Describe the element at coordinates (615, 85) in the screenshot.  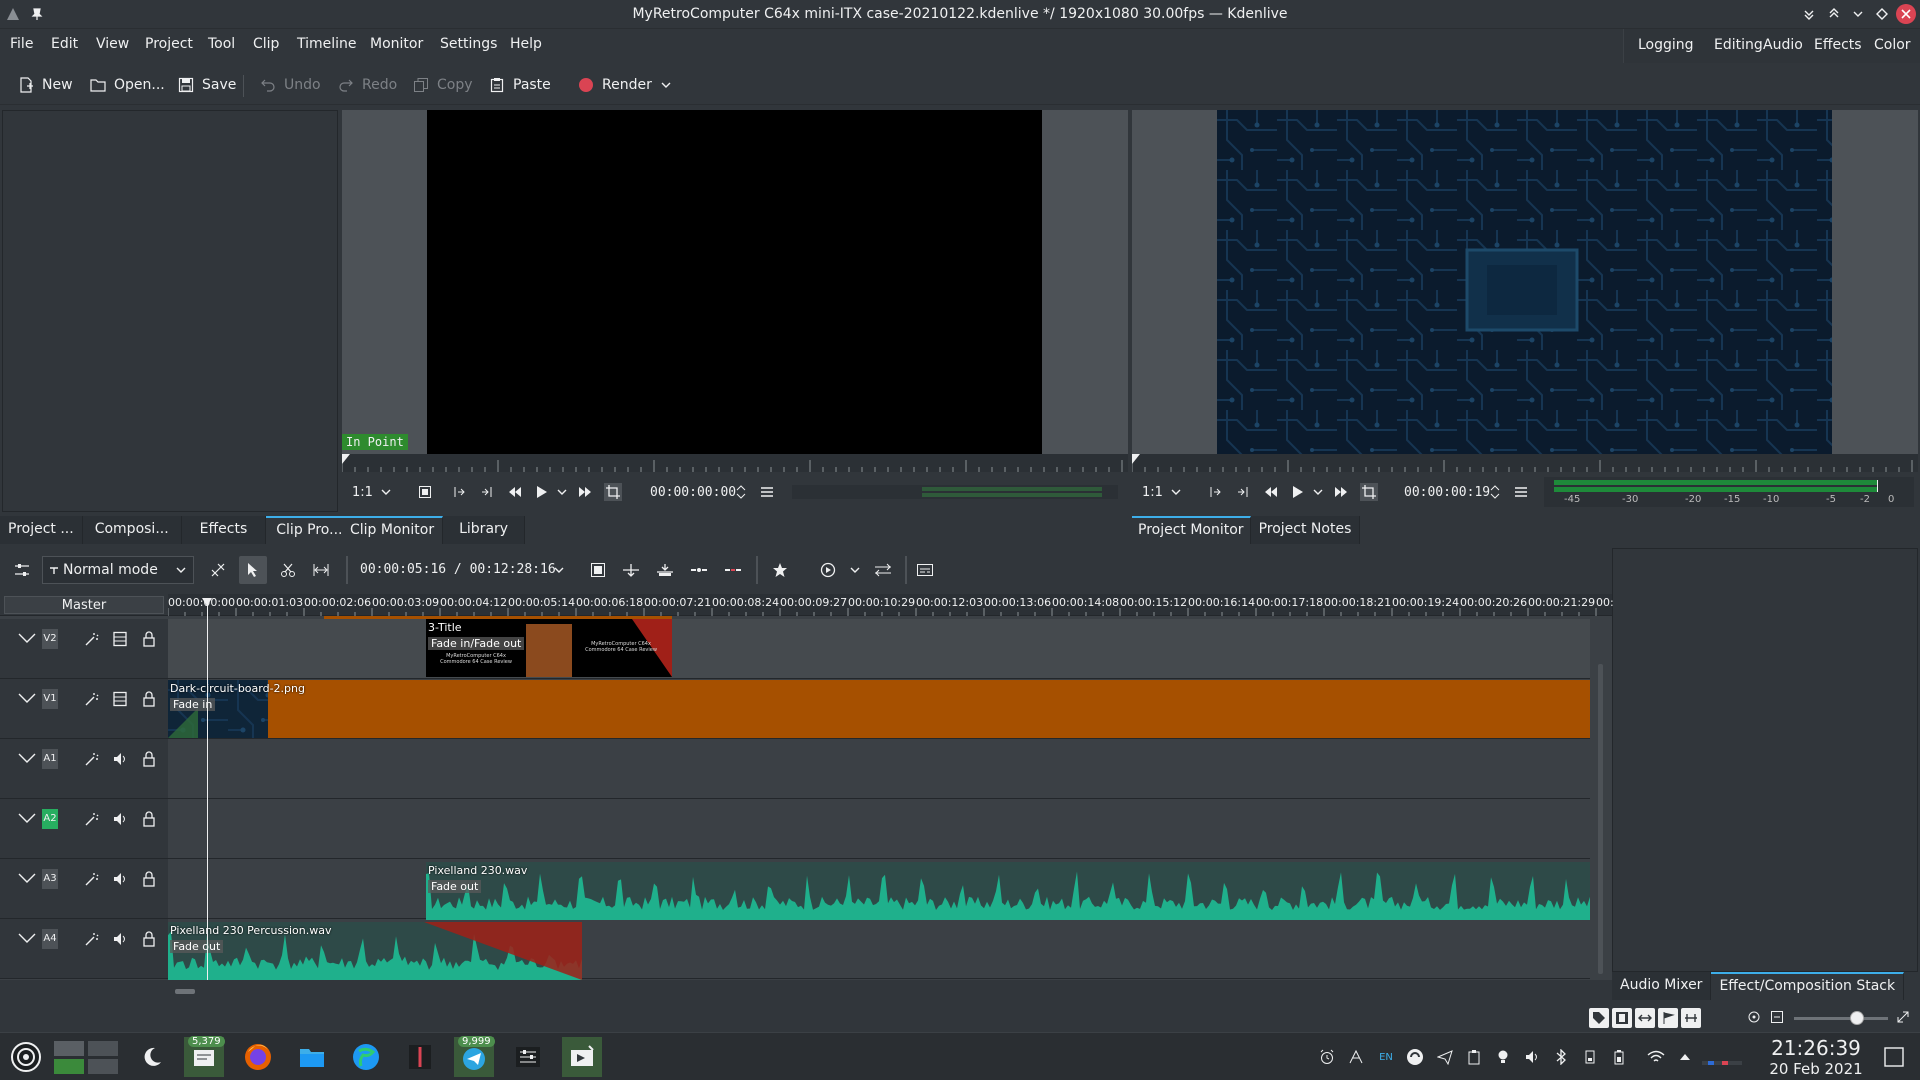
I see `render-button: Render` at that location.